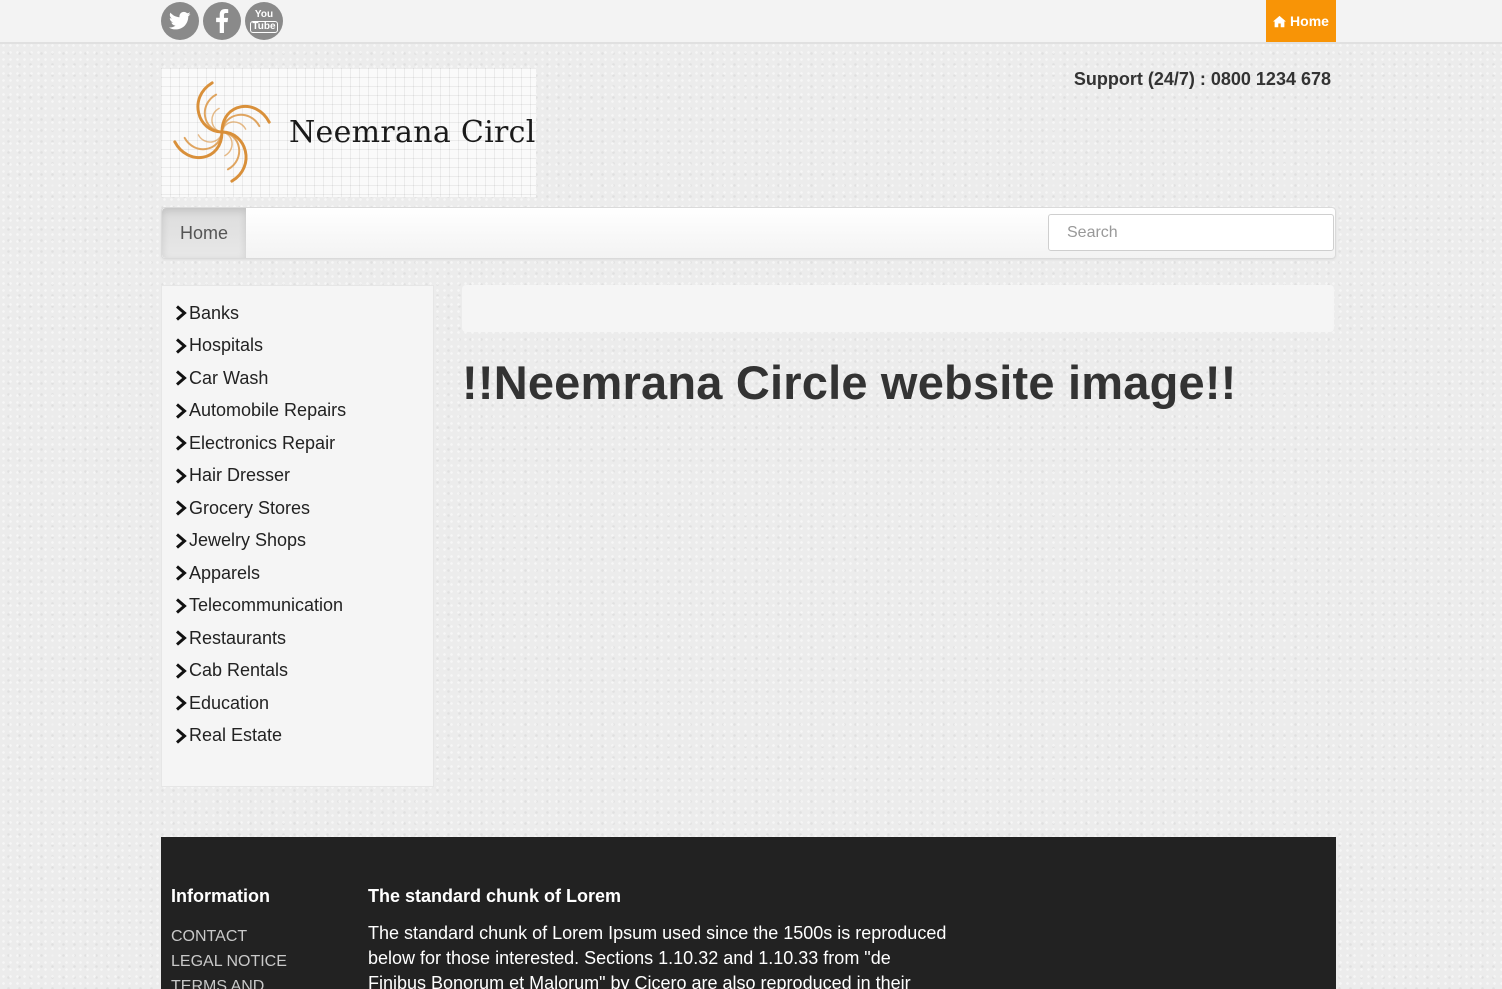  What do you see at coordinates (229, 981) in the screenshot?
I see `footer-link: TERMS AND` at bounding box center [229, 981].